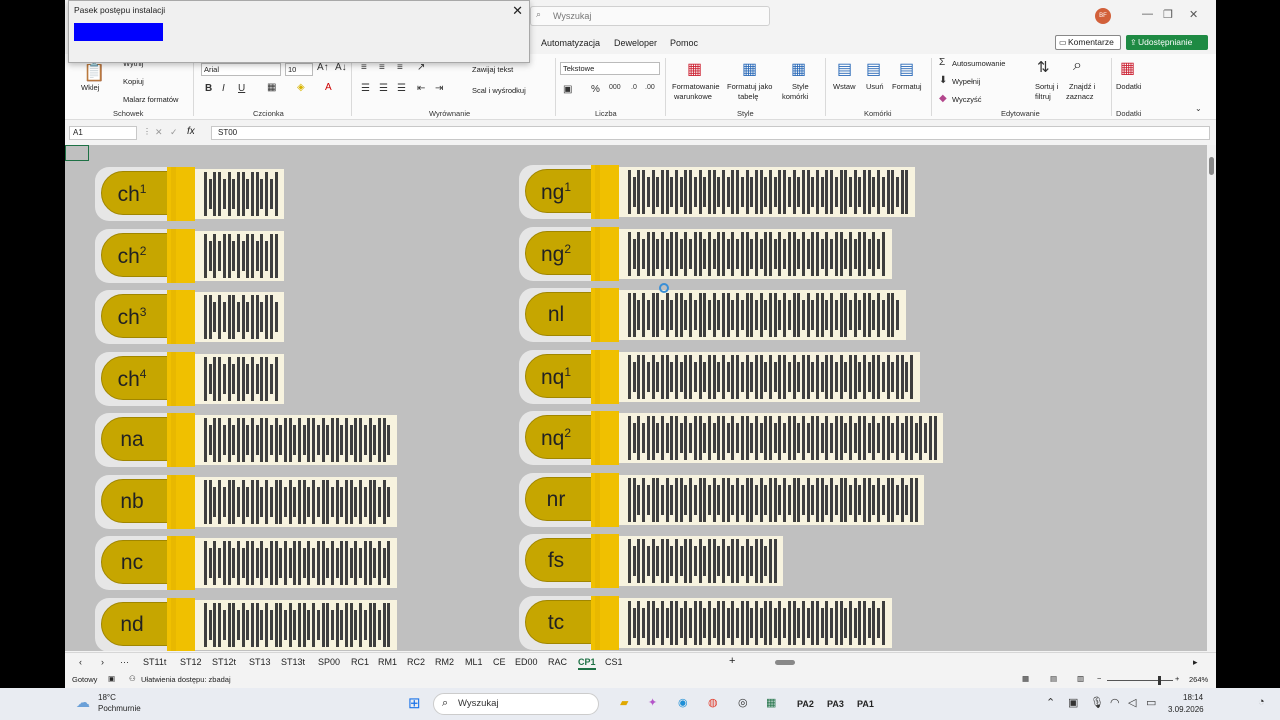 The width and height of the screenshot is (1280, 720). I want to click on pinned-pa3: PA3, so click(835, 704).